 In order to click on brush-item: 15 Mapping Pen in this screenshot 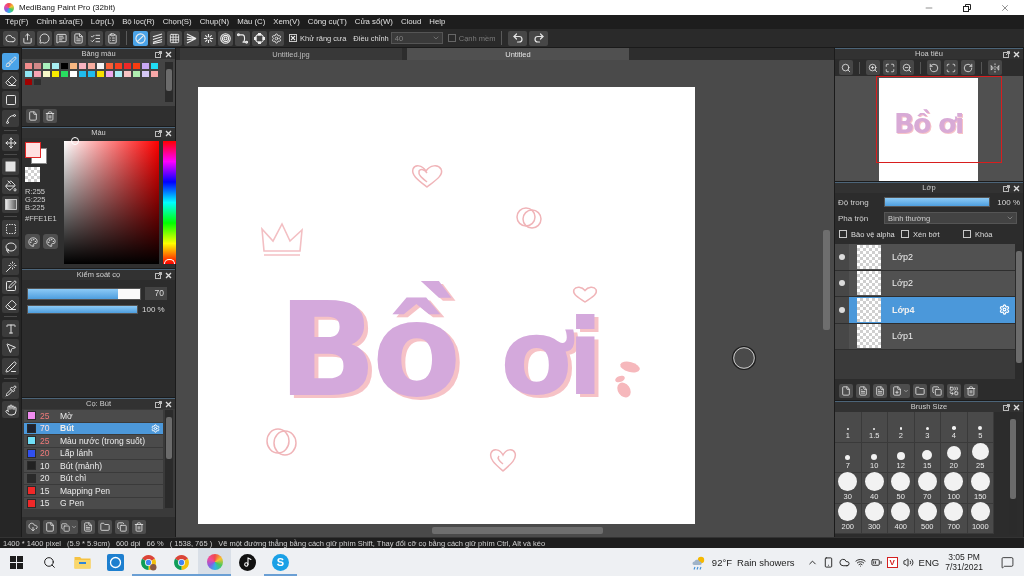, I will do `click(93, 491)`.